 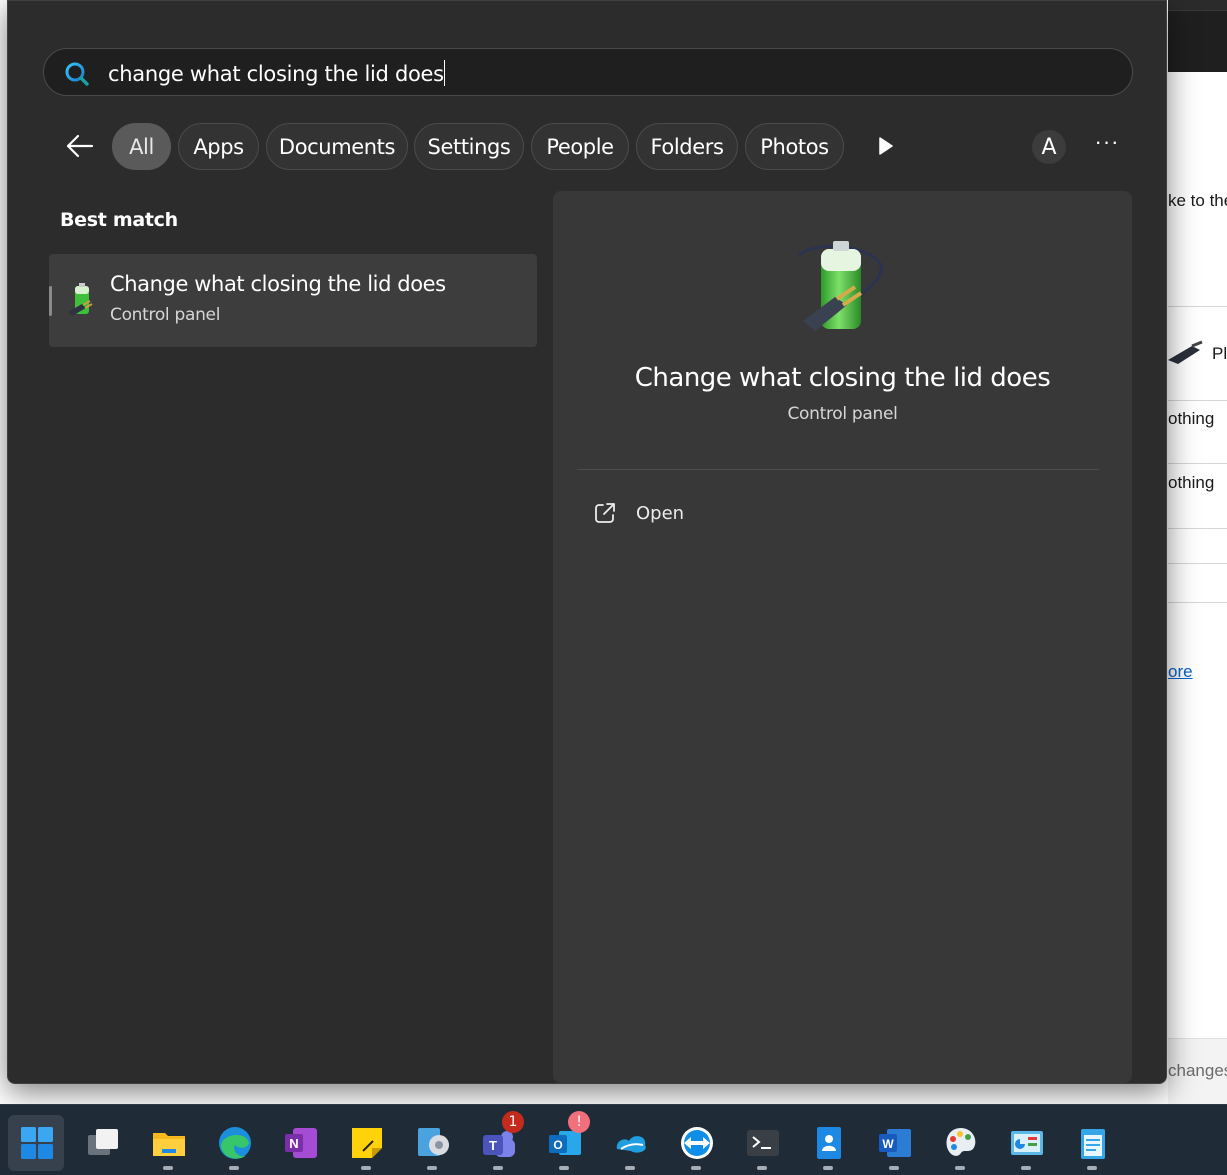 I want to click on taskbar-notepad, so click(x=1092, y=1143).